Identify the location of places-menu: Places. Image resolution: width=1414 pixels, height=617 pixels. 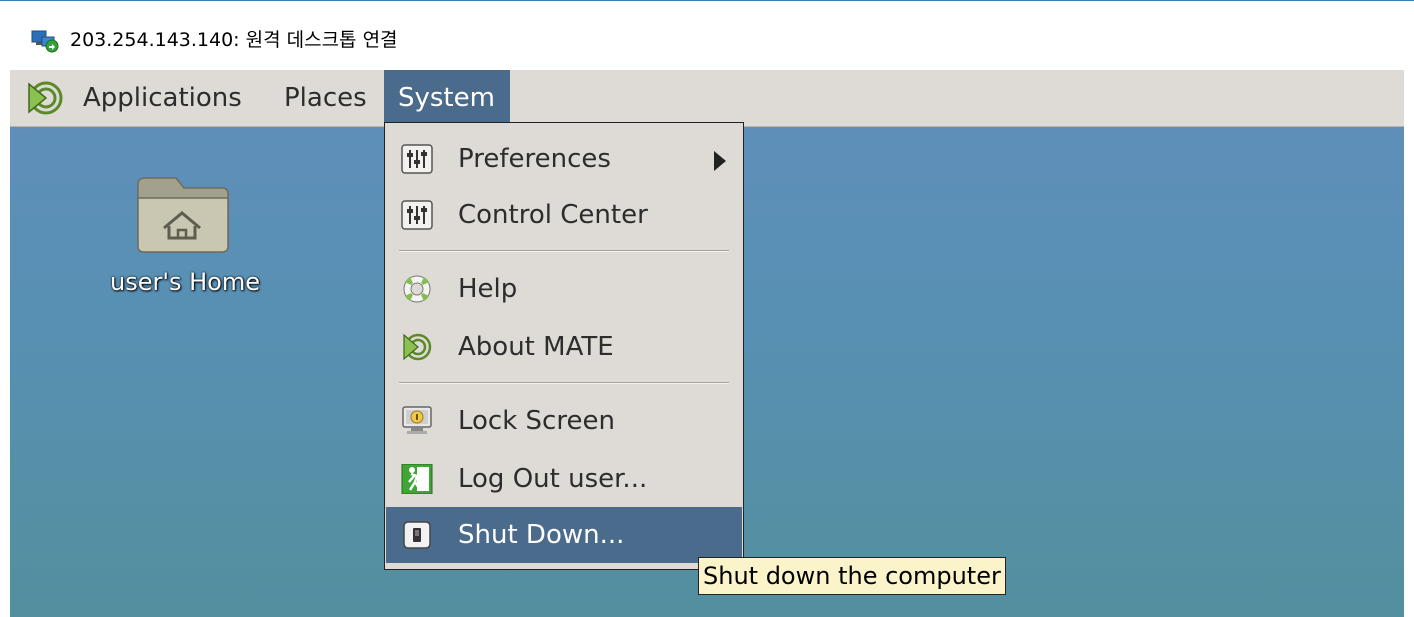
(325, 98).